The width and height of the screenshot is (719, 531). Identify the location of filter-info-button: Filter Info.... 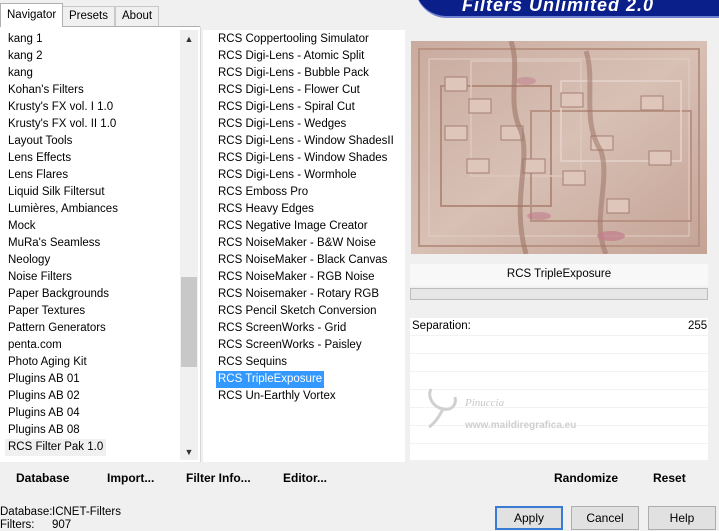
(218, 478).